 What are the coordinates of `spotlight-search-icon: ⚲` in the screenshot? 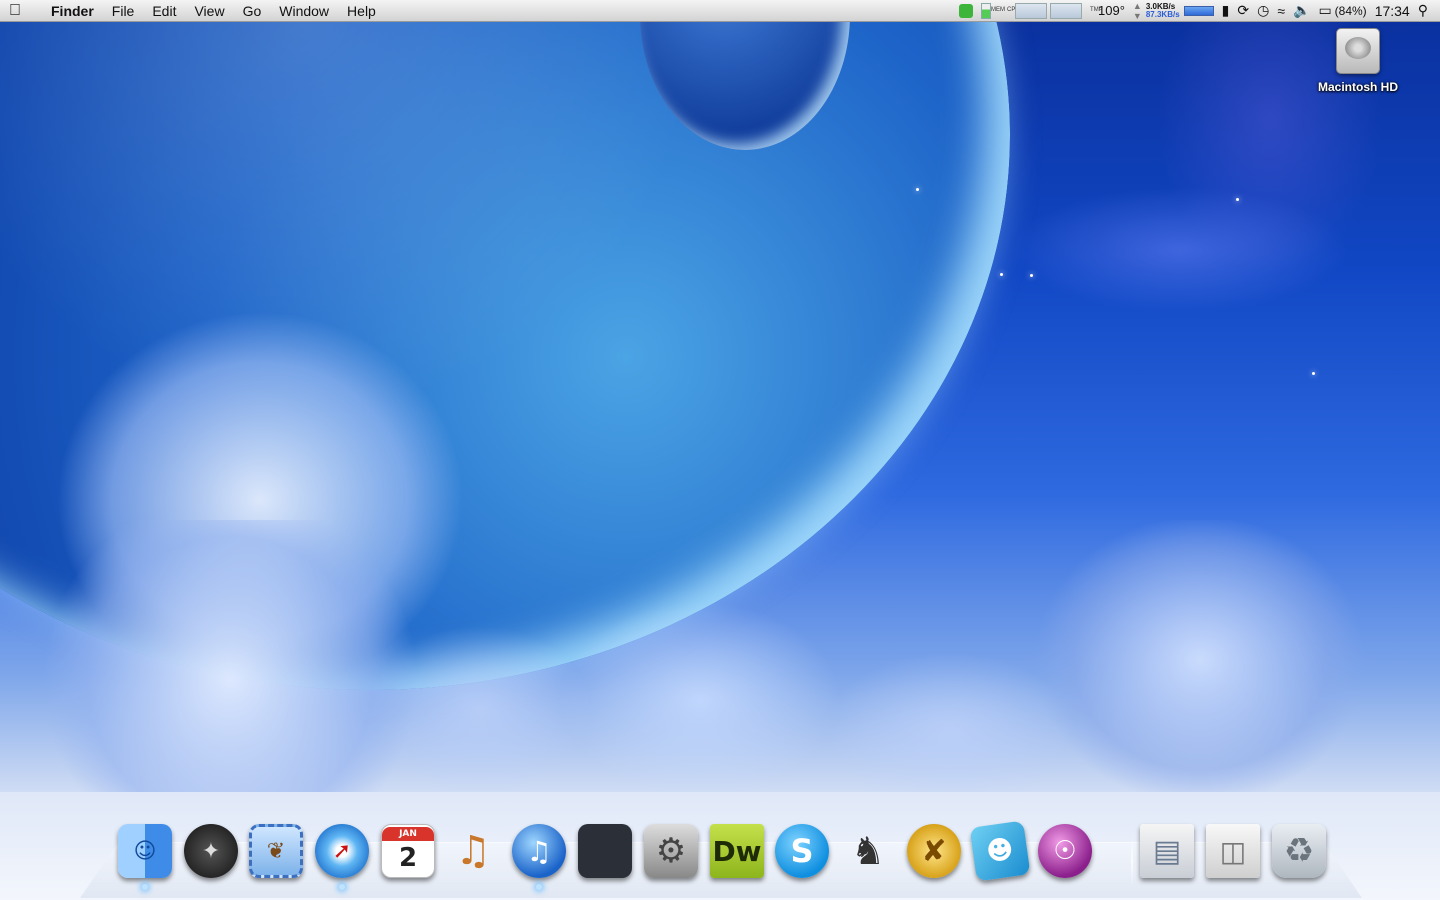 It's located at (1423, 10).